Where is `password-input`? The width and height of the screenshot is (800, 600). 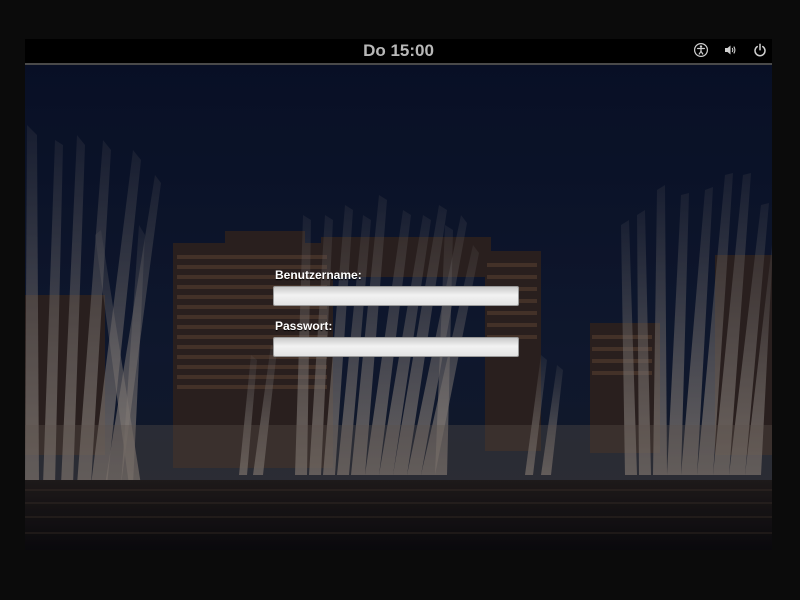 password-input is located at coordinates (396, 347).